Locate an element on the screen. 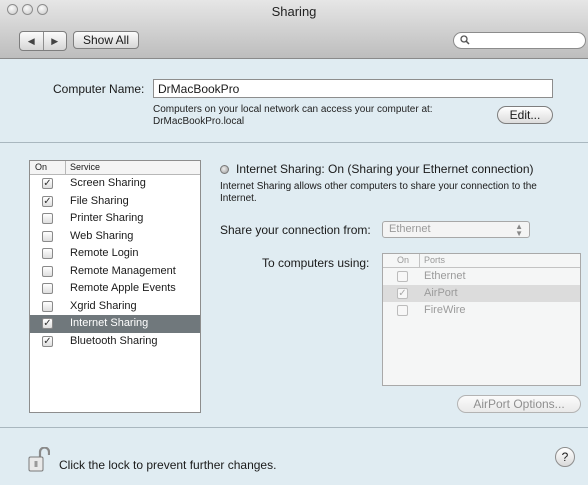  updown-arrows-icon: ▲ ▼ is located at coordinates (519, 230).